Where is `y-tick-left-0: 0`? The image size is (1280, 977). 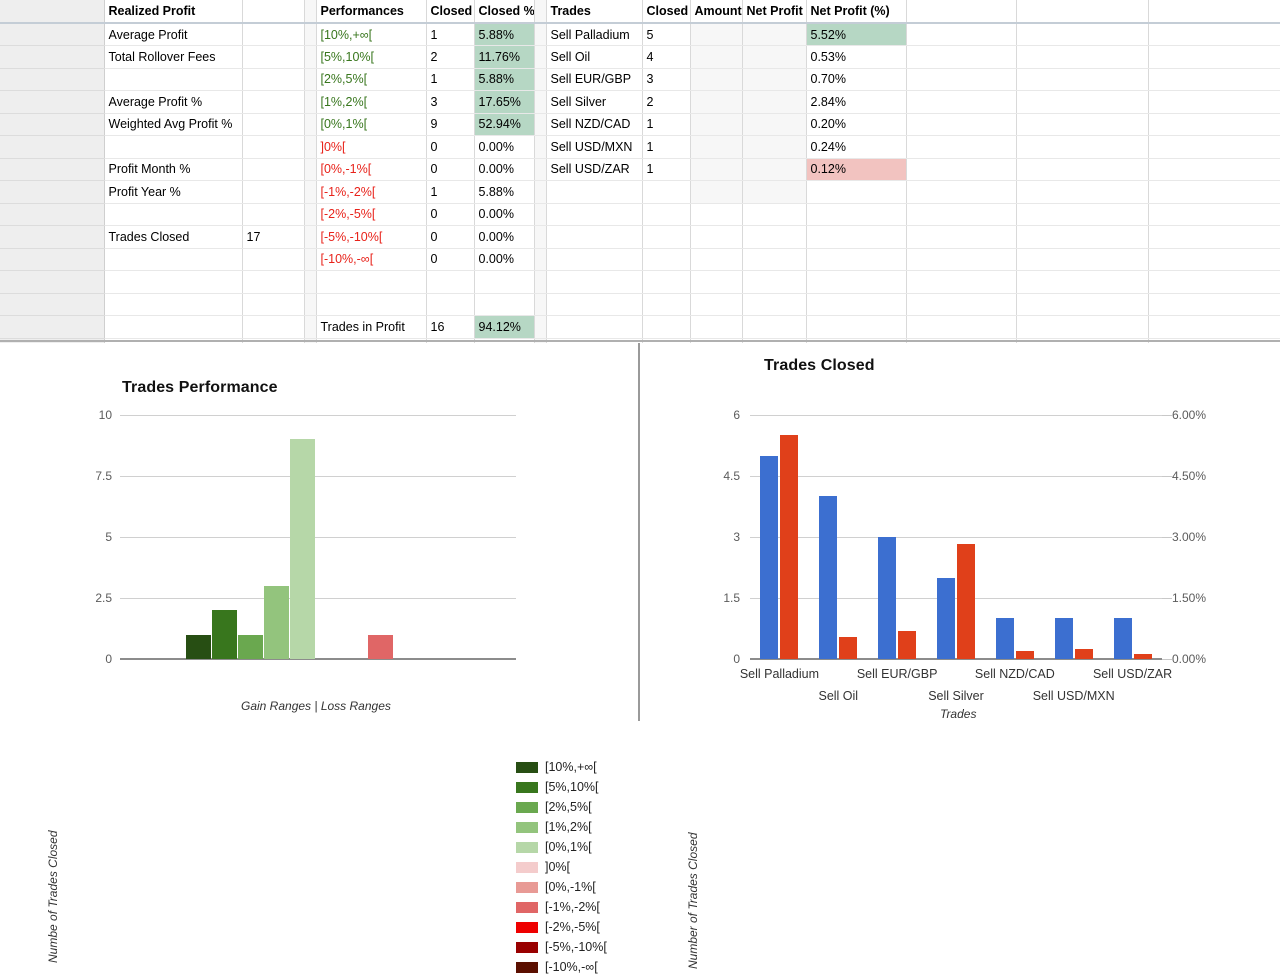
y-tick-left-0: 0 is located at coordinates (108, 659).